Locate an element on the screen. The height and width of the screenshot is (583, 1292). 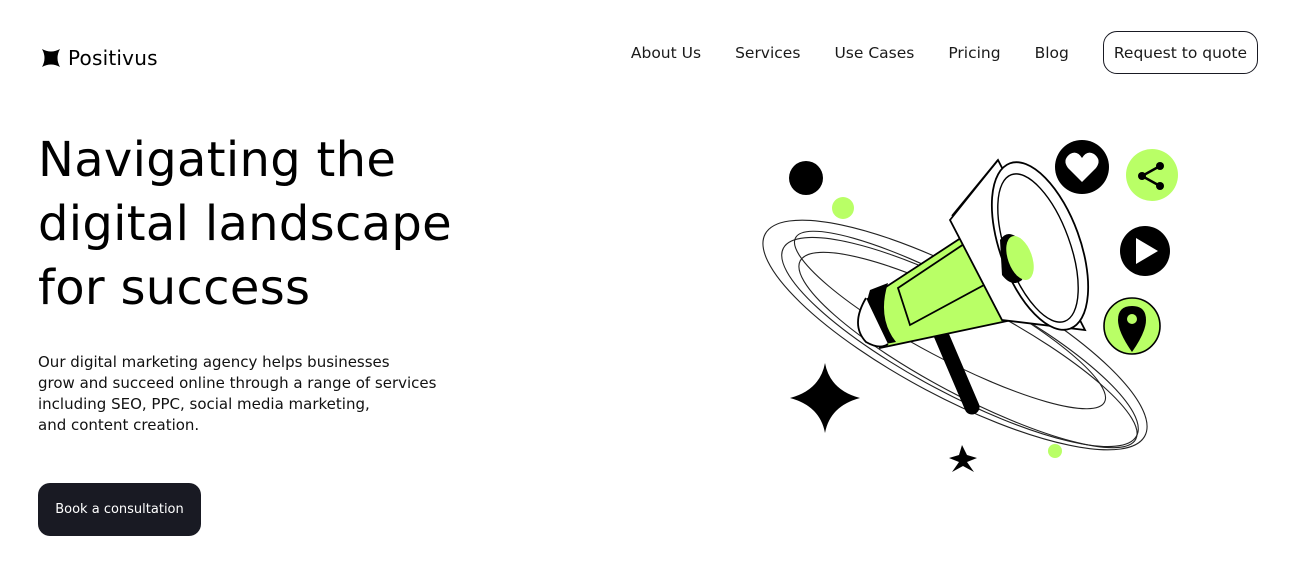
green-dot-small is located at coordinates (1055, 451).